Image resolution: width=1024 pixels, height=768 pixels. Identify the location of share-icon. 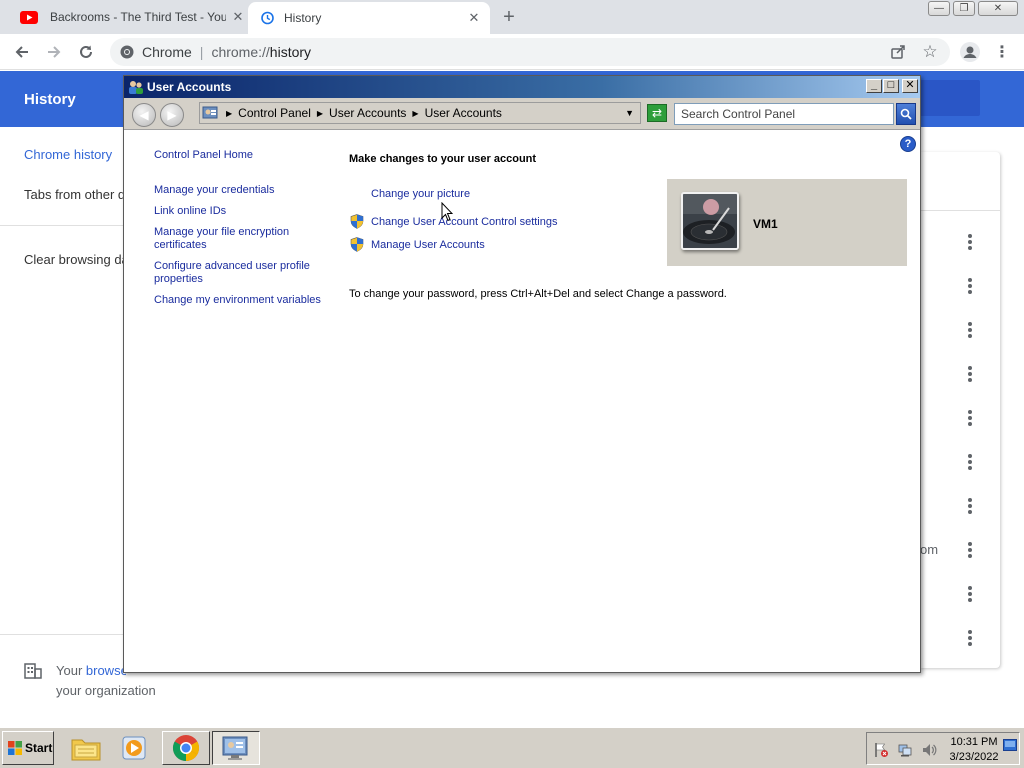
(898, 52).